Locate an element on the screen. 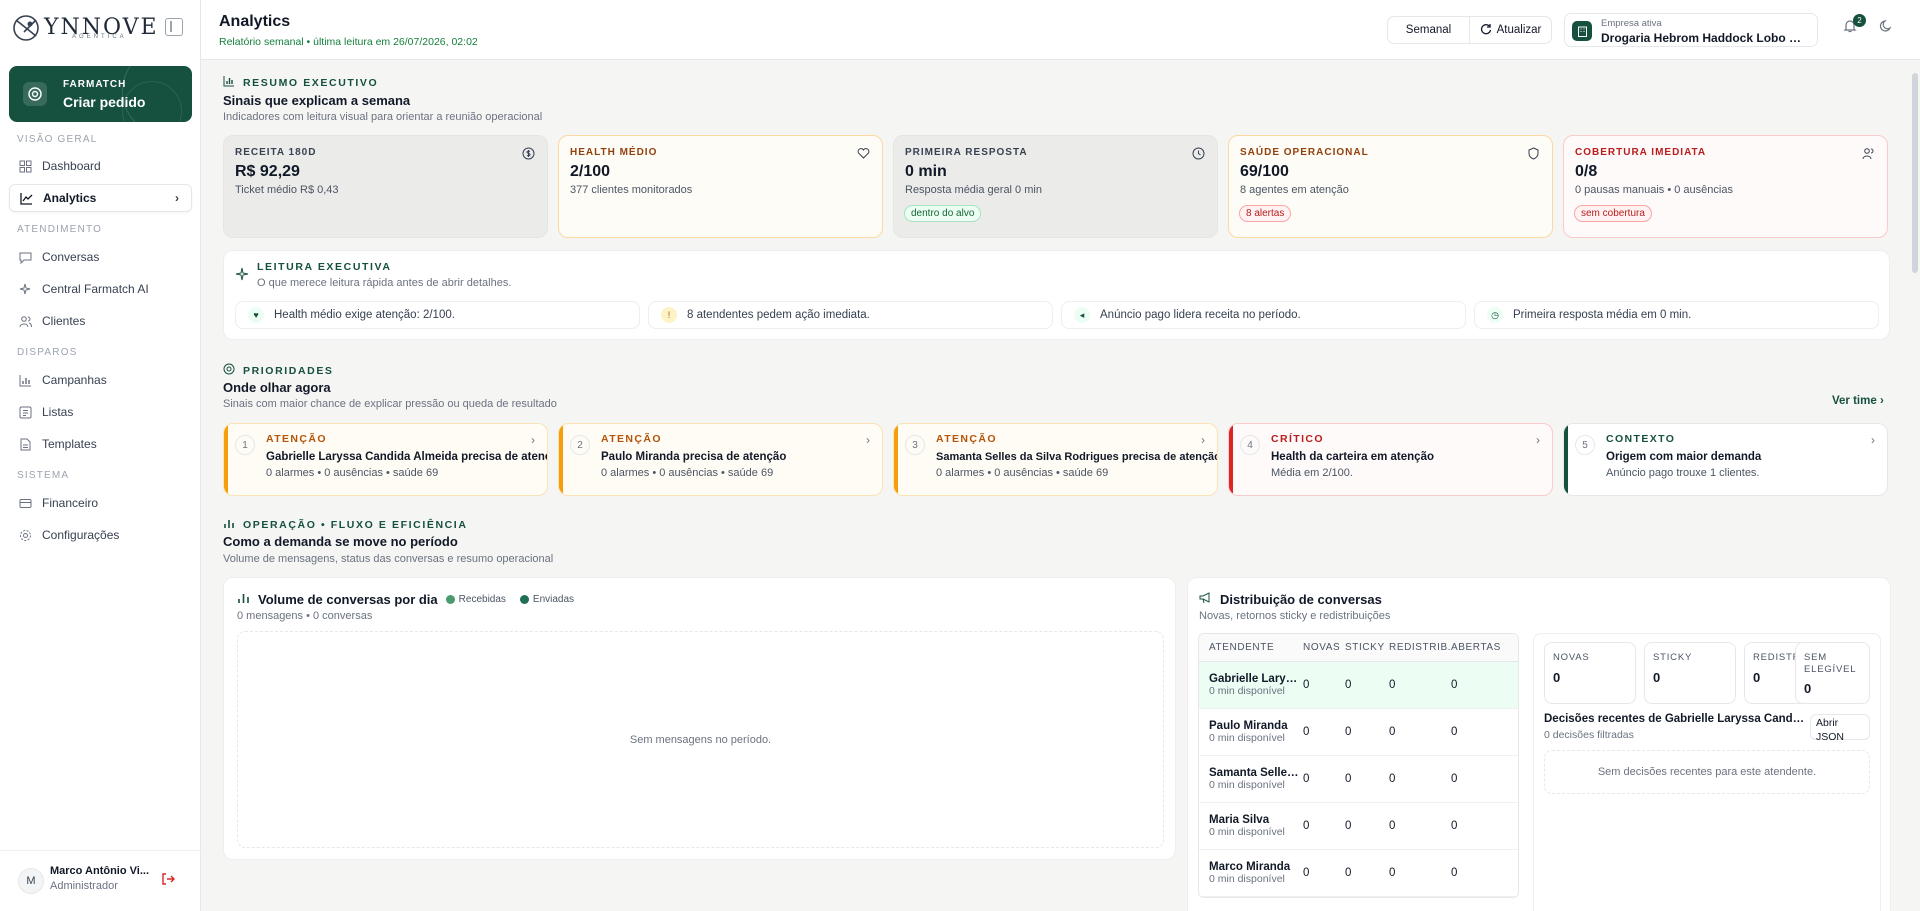  logo-icon is located at coordinates (26, 28).